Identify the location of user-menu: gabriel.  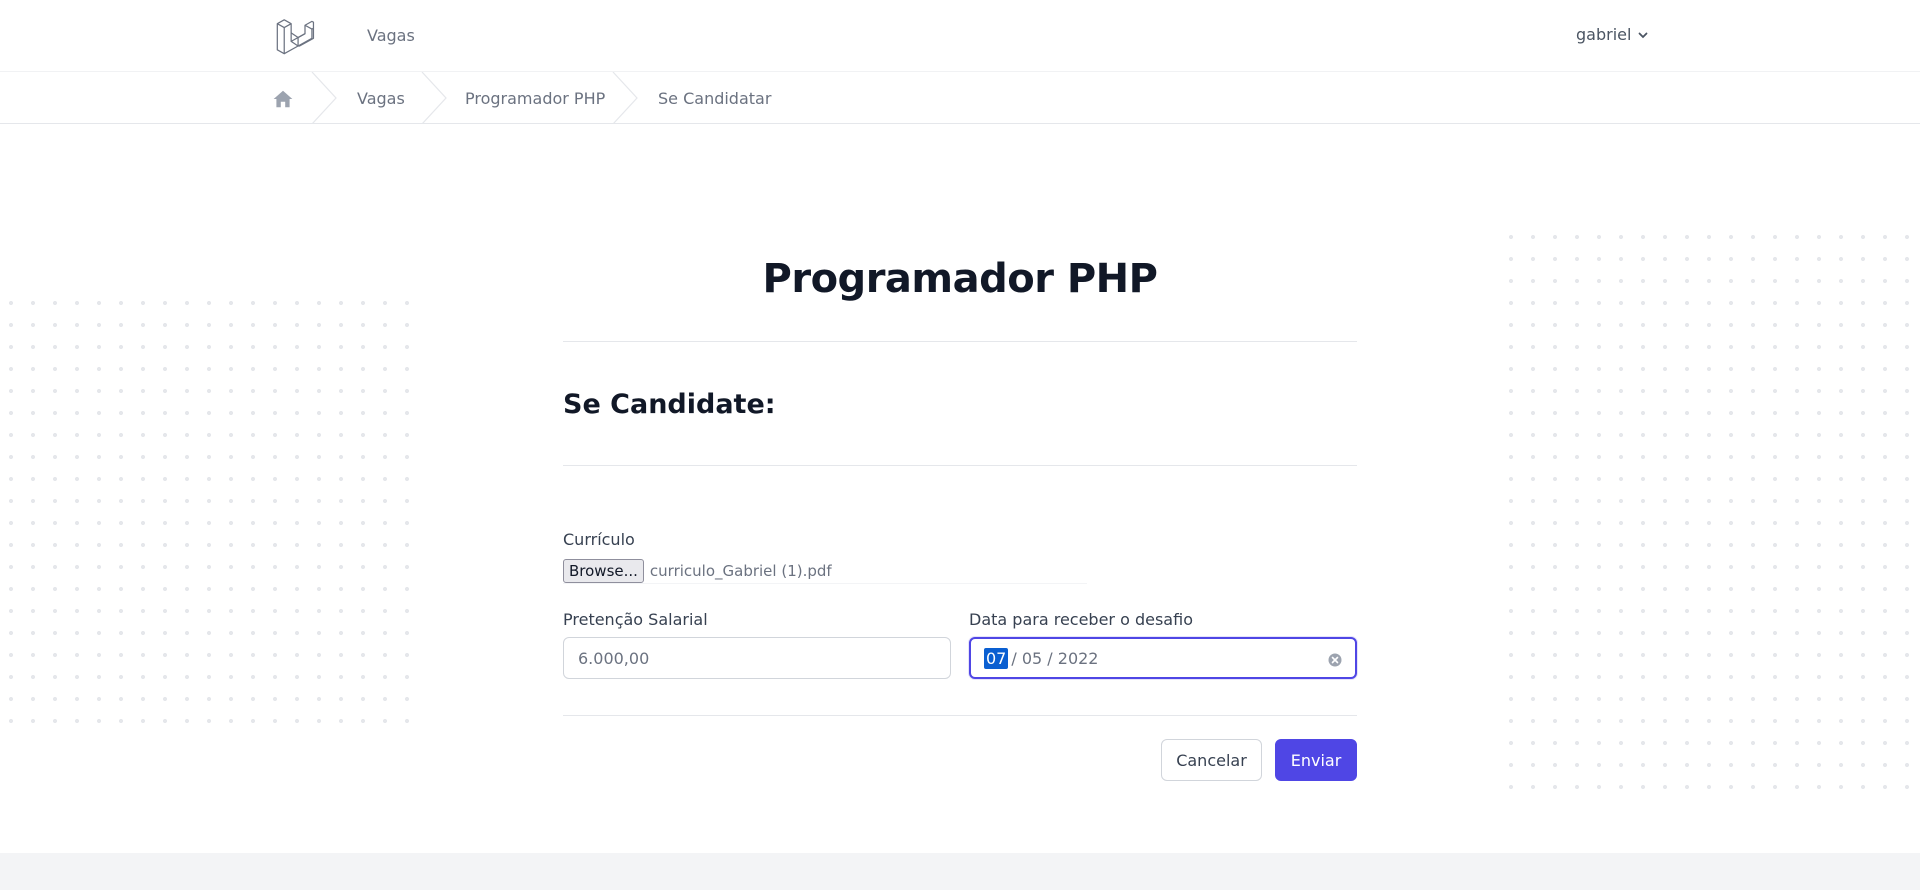
(1612, 34).